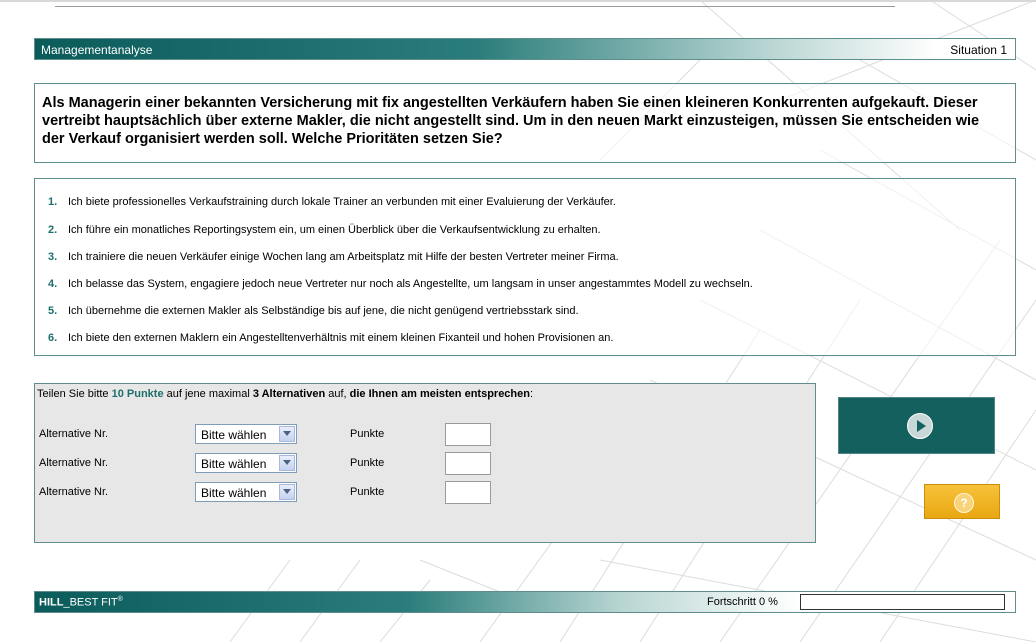  Describe the element at coordinates (53, 257) in the screenshot. I see `alternative-number: 3.` at that location.